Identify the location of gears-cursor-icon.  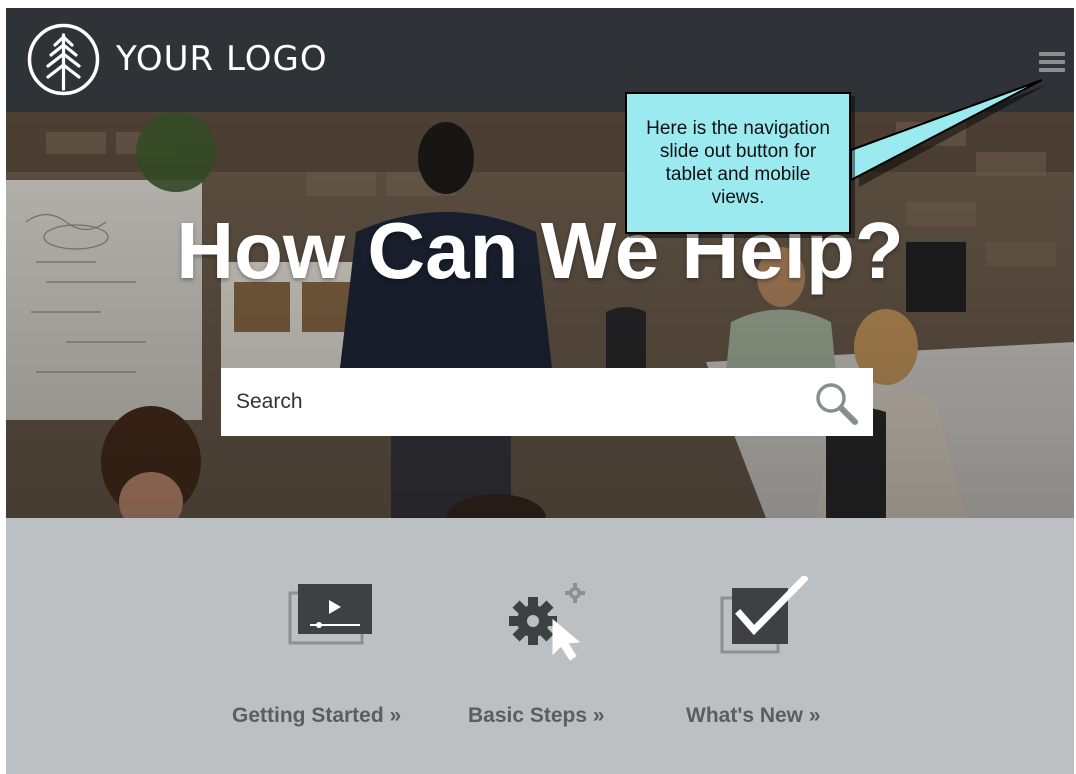
(548, 618).